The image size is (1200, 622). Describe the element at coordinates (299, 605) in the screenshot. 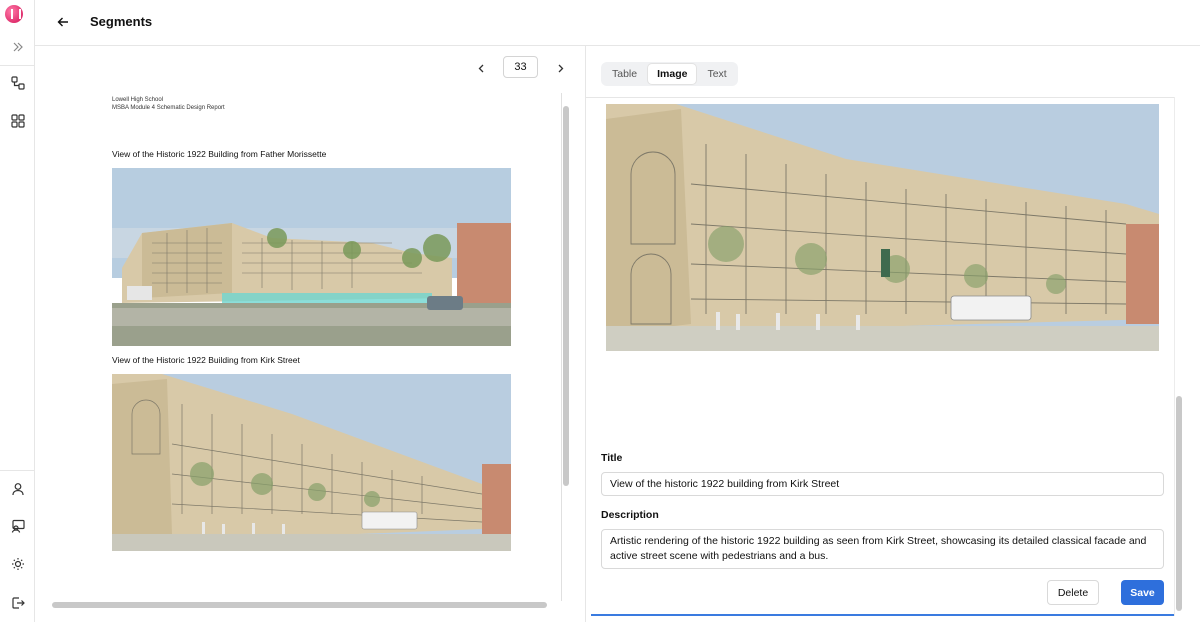

I see `horizontal-scrollbar` at that location.